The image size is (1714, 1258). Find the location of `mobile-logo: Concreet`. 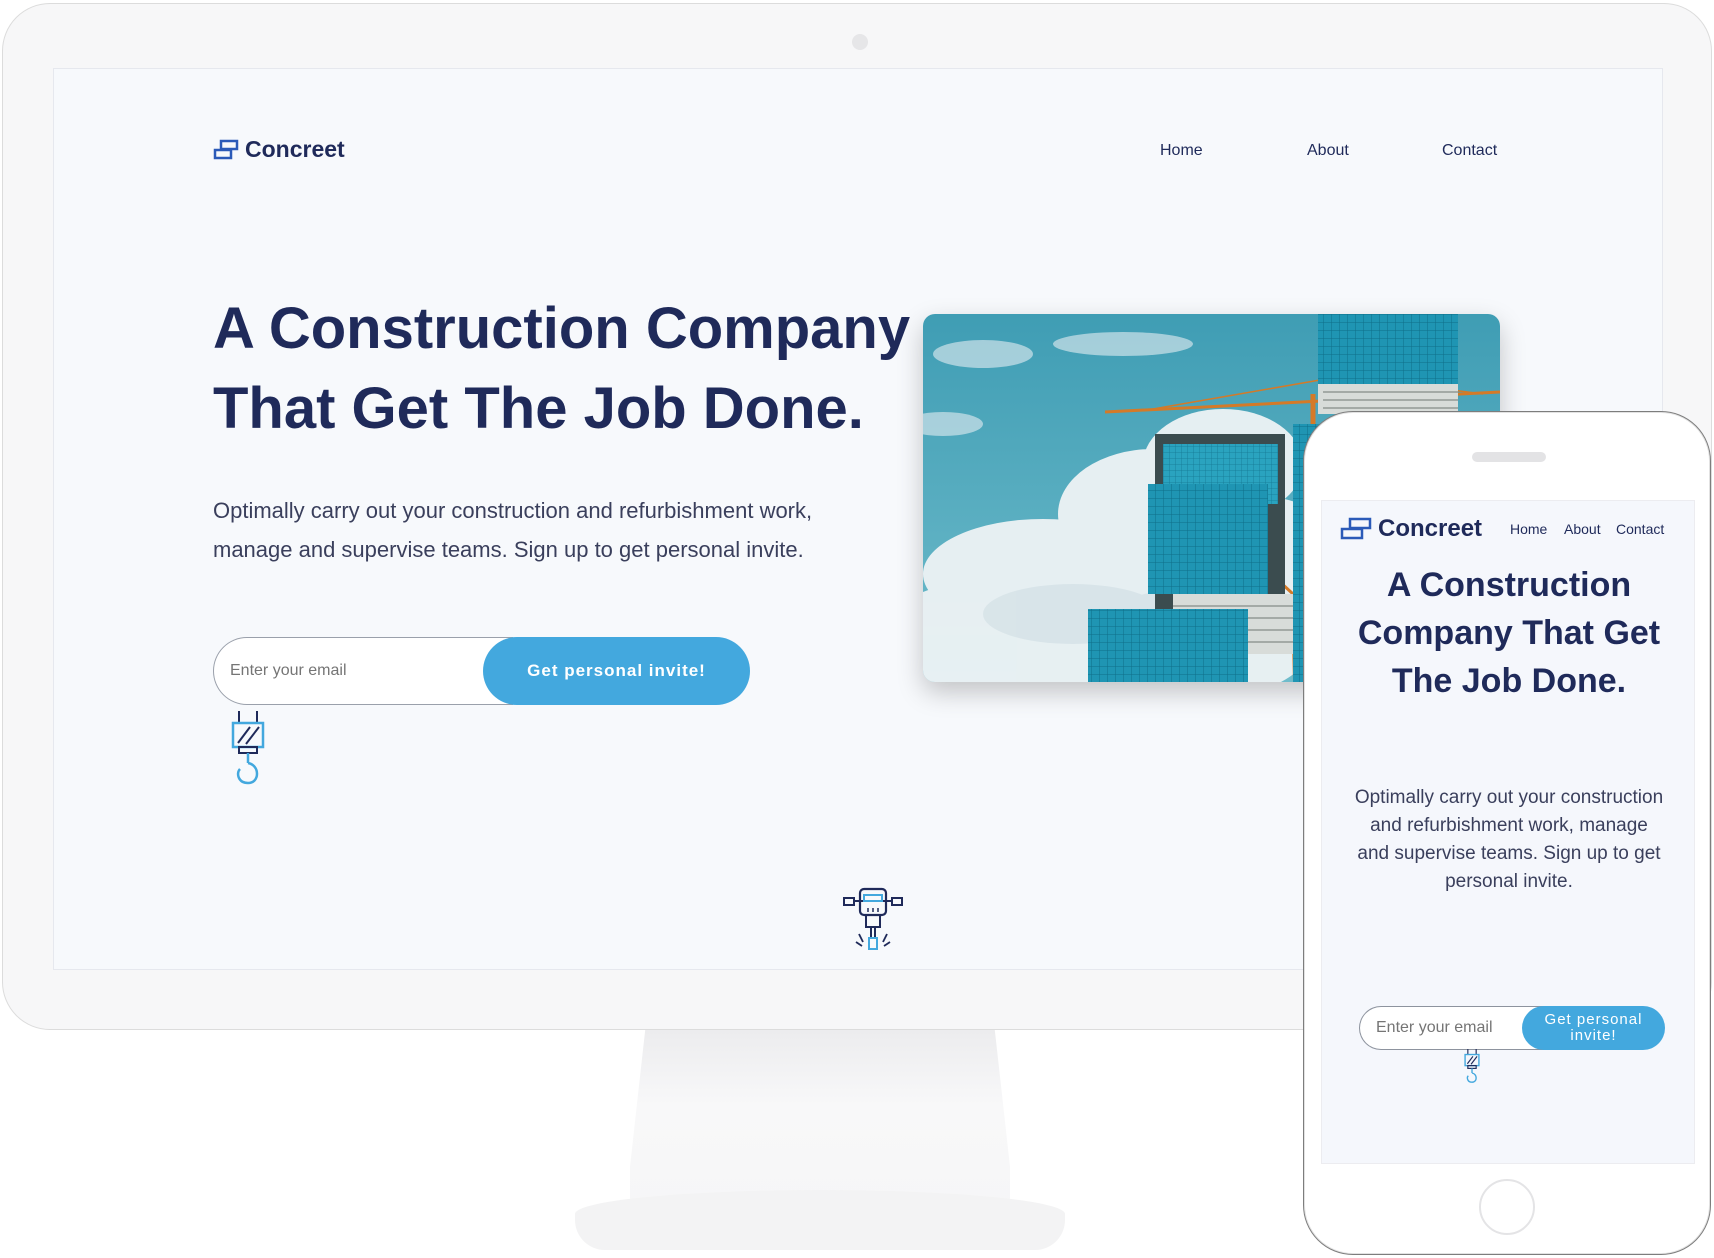

mobile-logo: Concreet is located at coordinates (1410, 529).